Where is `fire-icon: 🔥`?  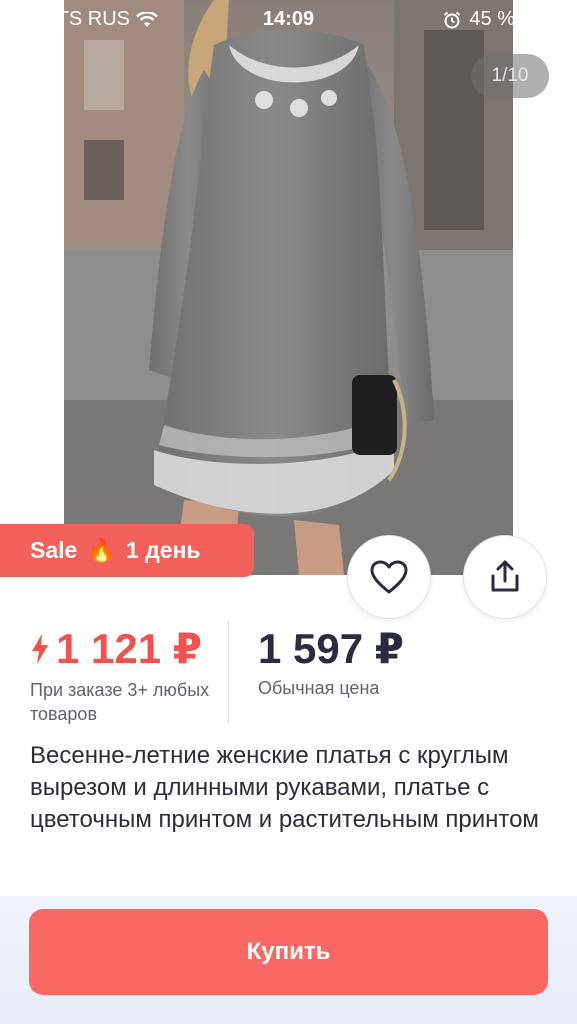 fire-icon: 🔥 is located at coordinates (101, 550).